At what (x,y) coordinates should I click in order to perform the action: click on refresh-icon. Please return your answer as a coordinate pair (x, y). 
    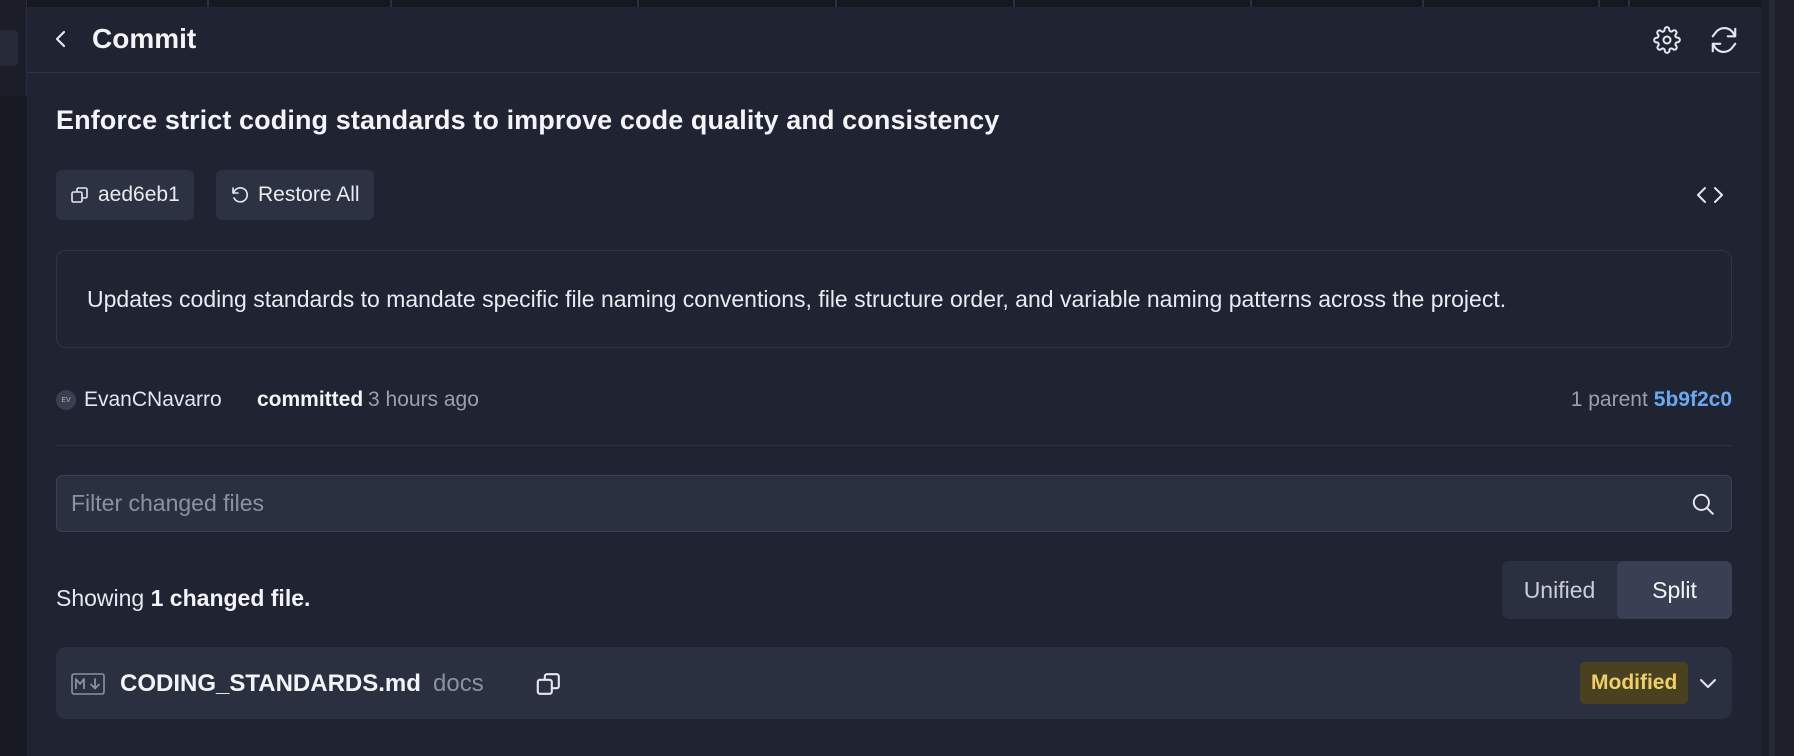
    Looking at the image, I should click on (1724, 40).